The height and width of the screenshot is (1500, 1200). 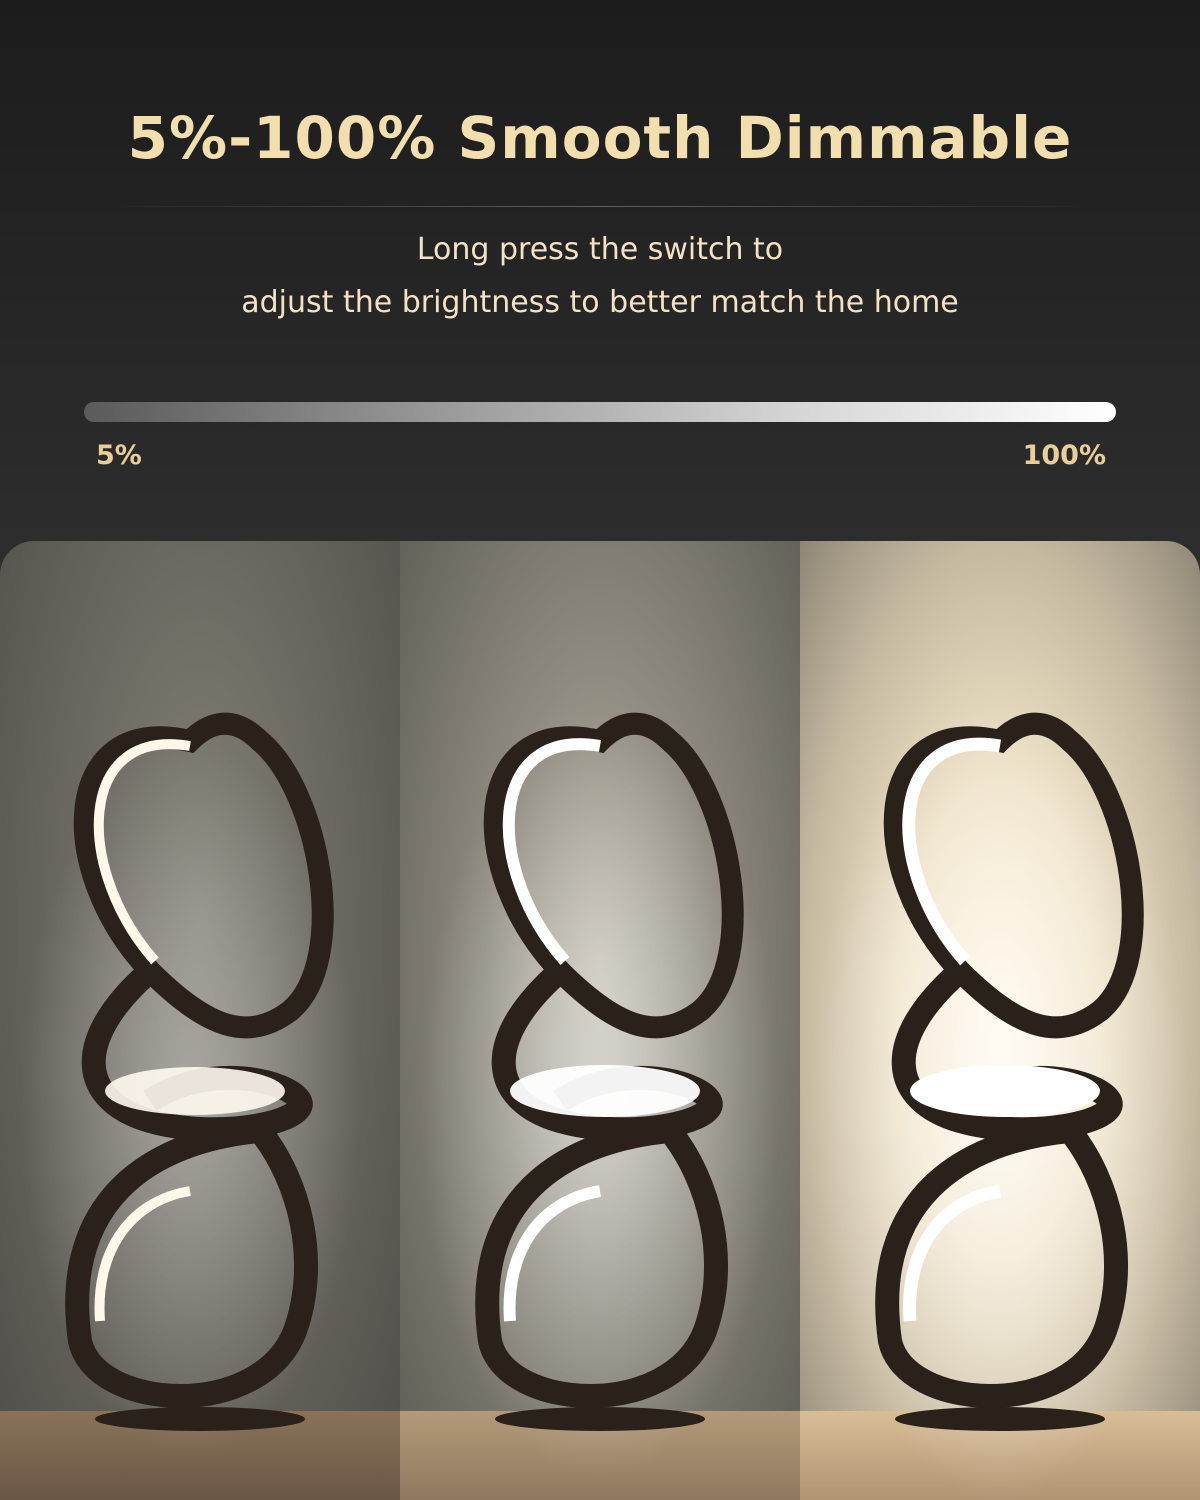 What do you see at coordinates (190, 1086) in the screenshot?
I see `spiral-lamp-image` at bounding box center [190, 1086].